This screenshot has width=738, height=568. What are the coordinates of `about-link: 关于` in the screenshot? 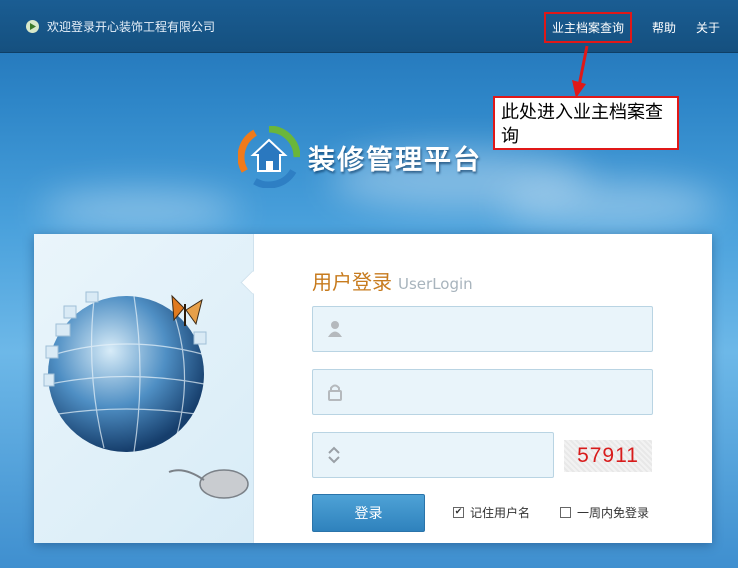 It's located at (708, 27).